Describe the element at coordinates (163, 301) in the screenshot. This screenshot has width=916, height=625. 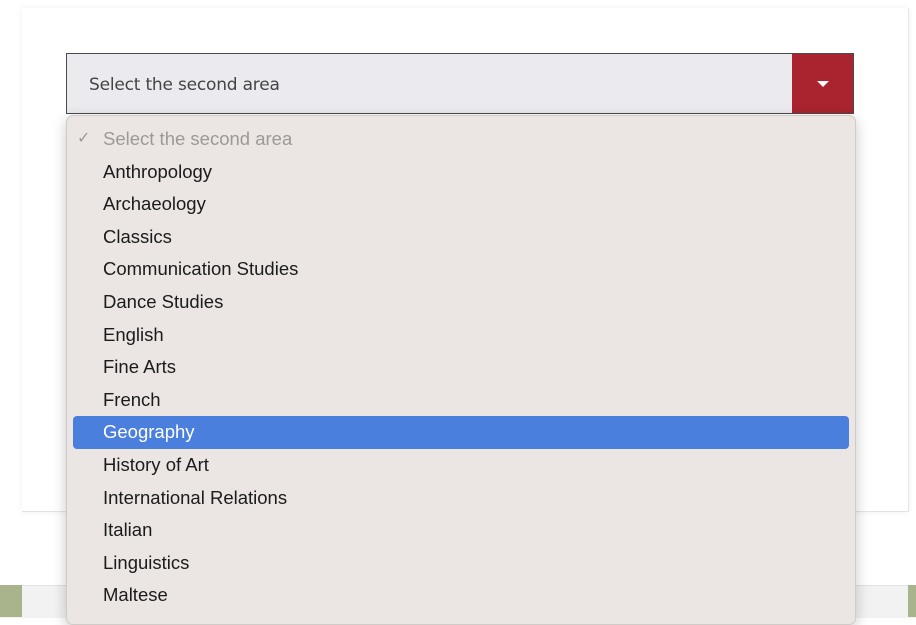
I see `option-label: Dance Studies` at that location.